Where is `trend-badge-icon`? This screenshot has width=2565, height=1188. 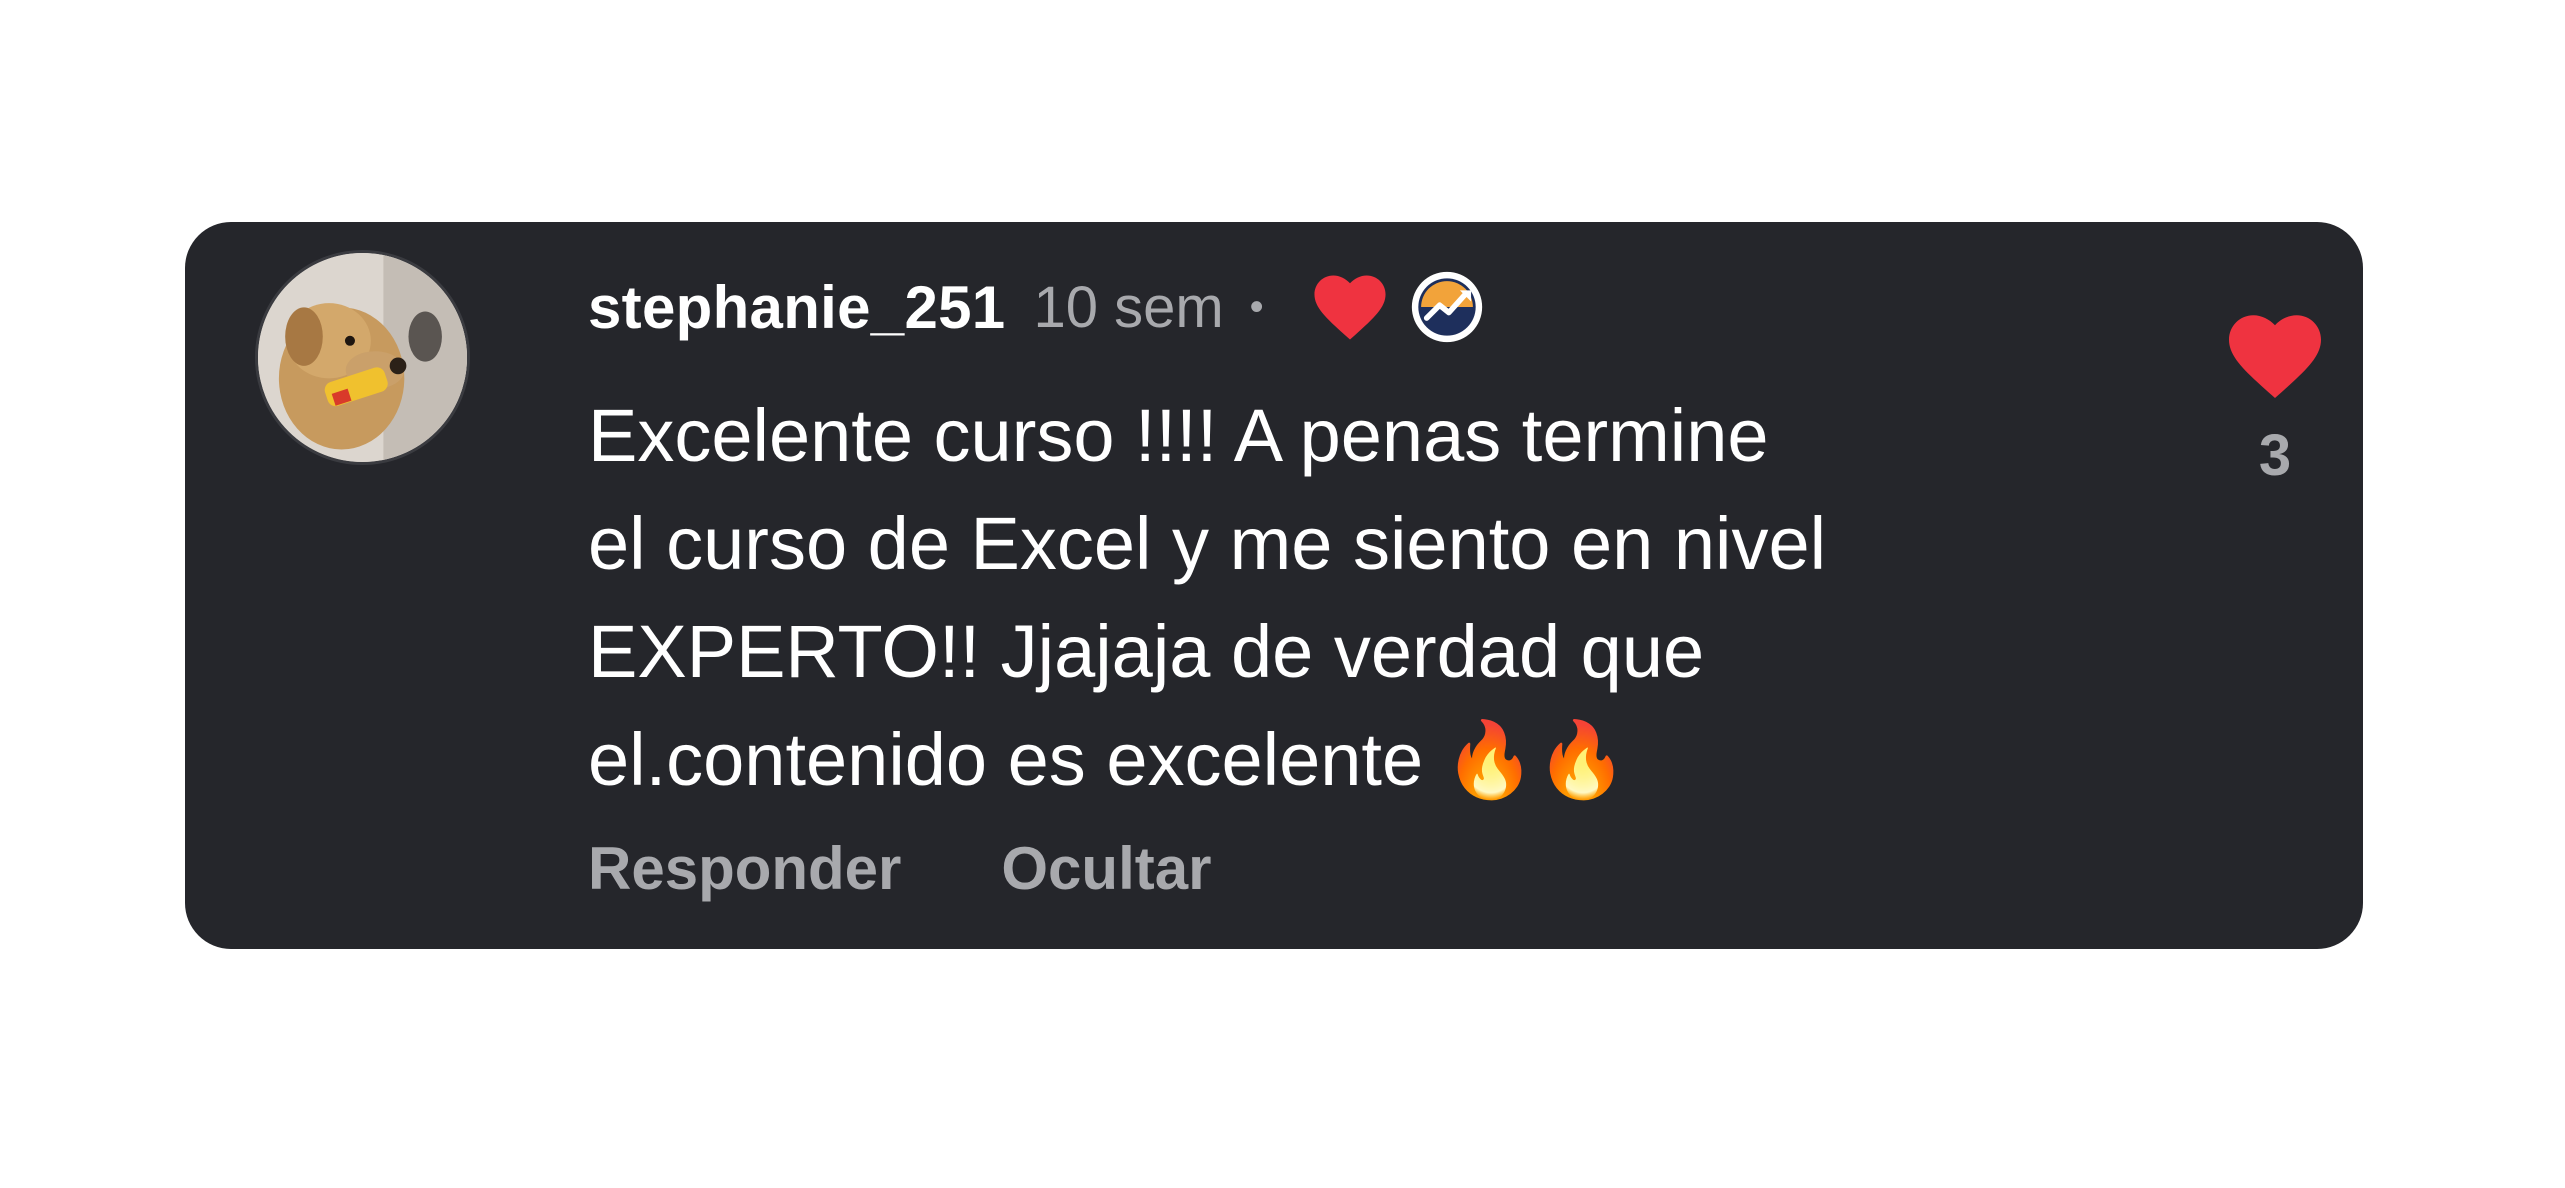 trend-badge-icon is located at coordinates (1446, 307).